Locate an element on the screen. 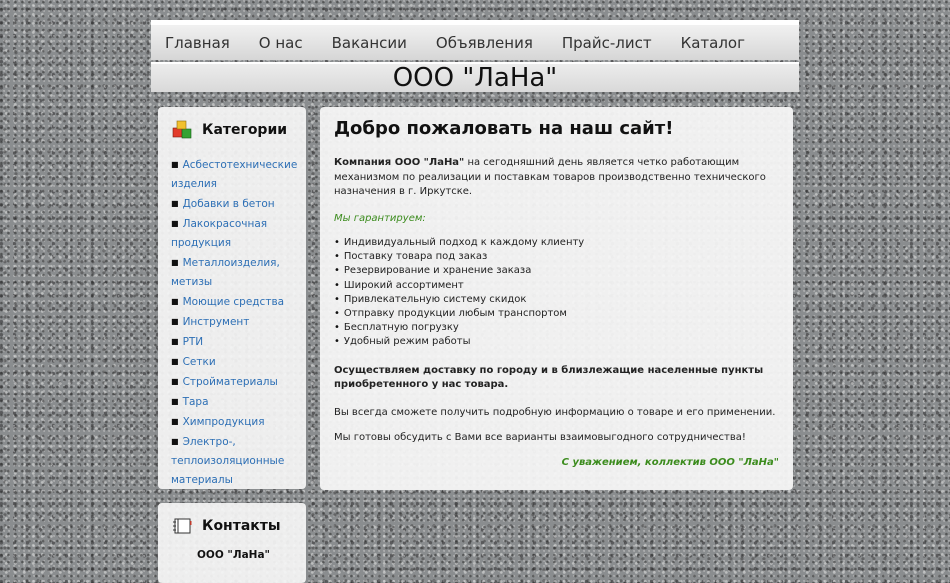 Image resolution: width=950 pixels, height=583 pixels. boxes-icon is located at coordinates (182, 129).